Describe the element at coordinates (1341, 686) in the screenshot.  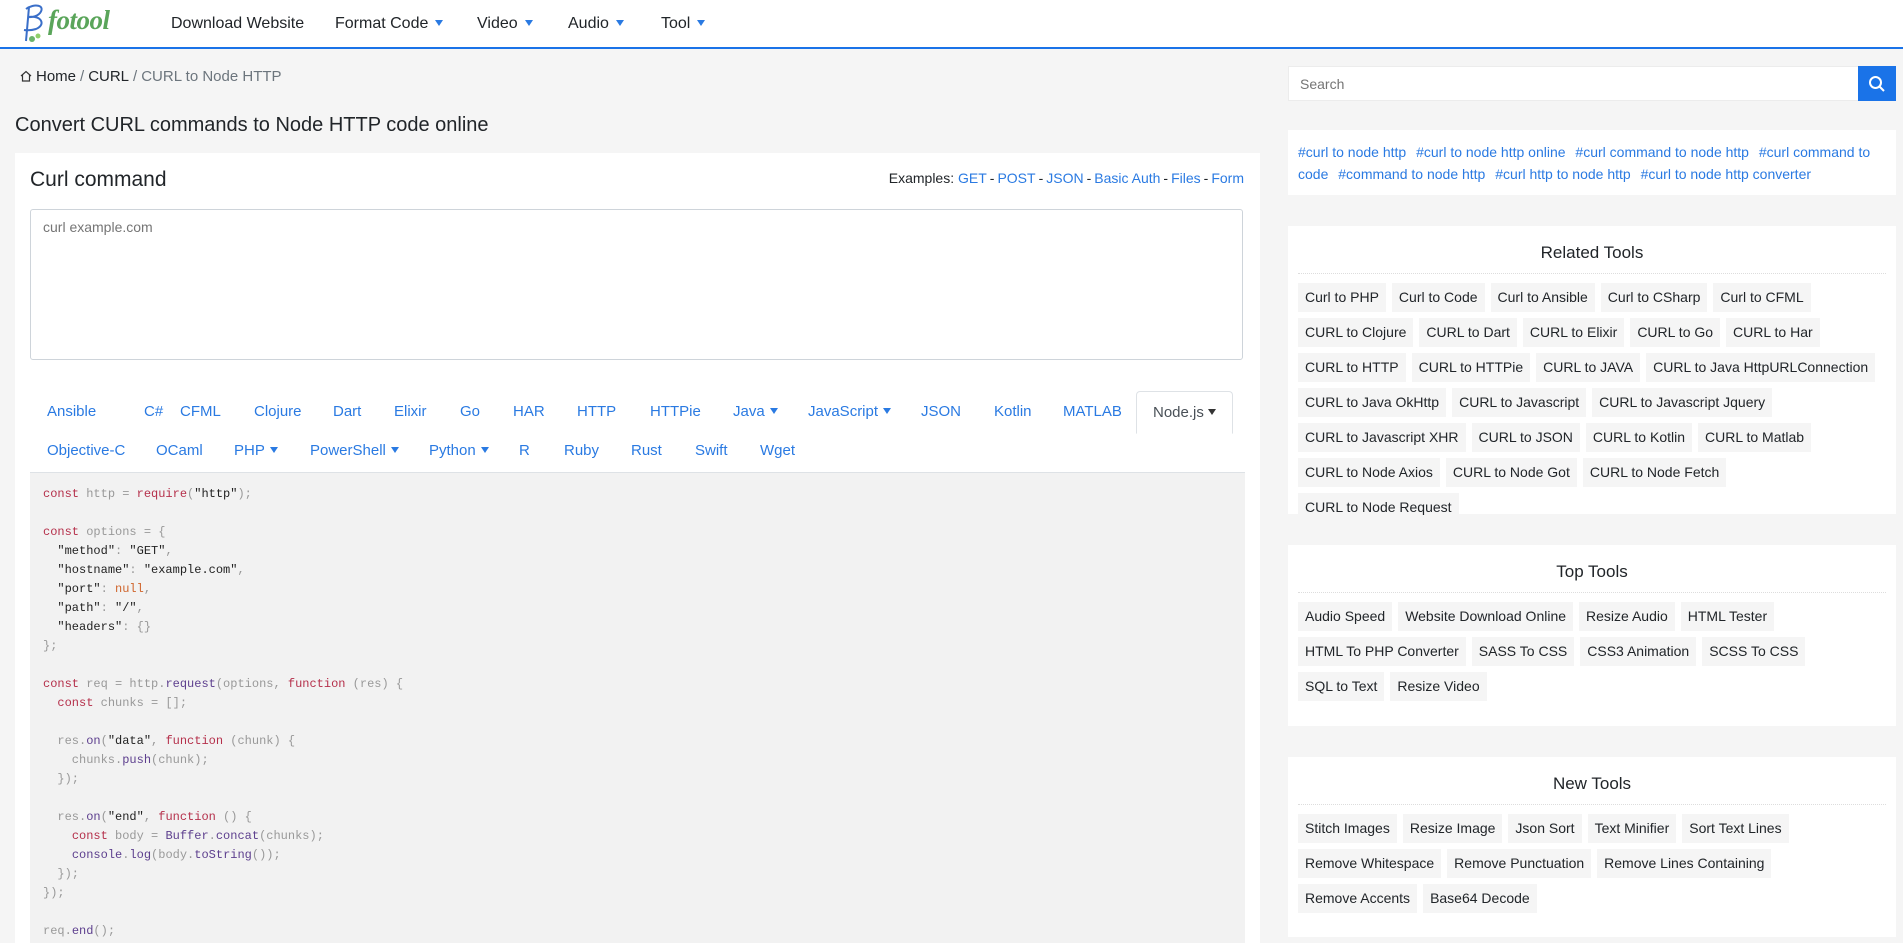
I see `tool-chip: SQL to Text` at that location.